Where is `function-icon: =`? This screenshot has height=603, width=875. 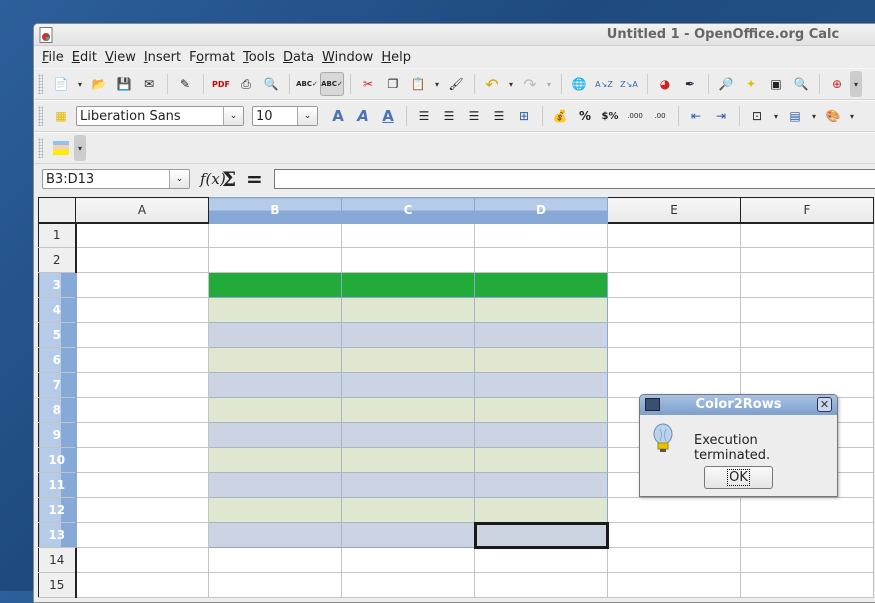
function-icon: = is located at coordinates (258, 179).